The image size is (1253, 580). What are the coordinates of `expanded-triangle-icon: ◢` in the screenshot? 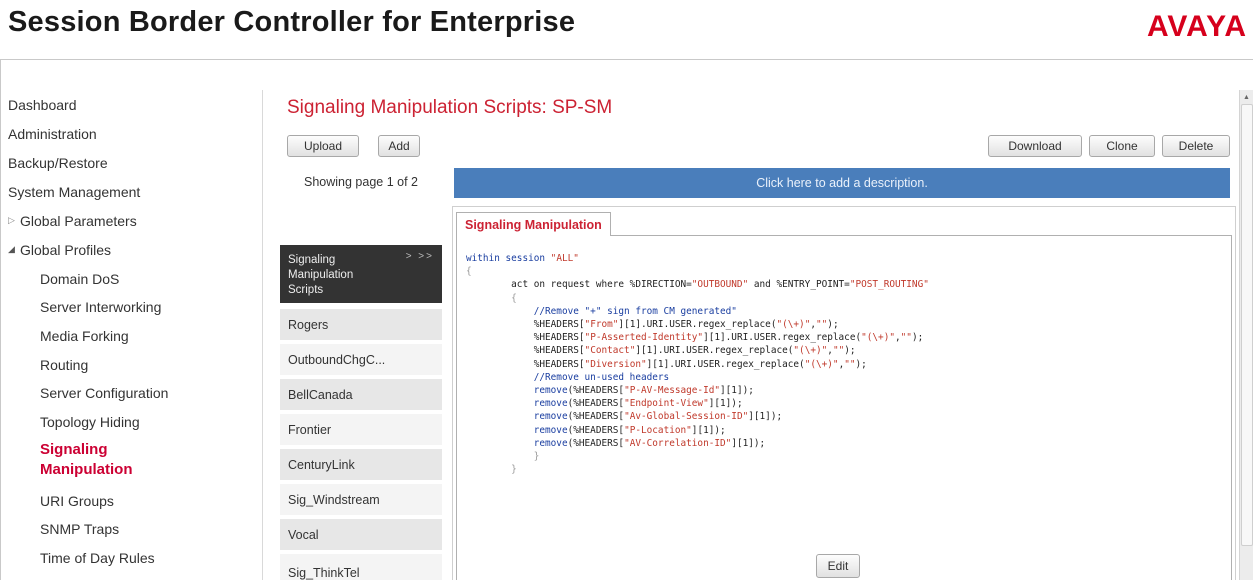 It's located at (11, 249).